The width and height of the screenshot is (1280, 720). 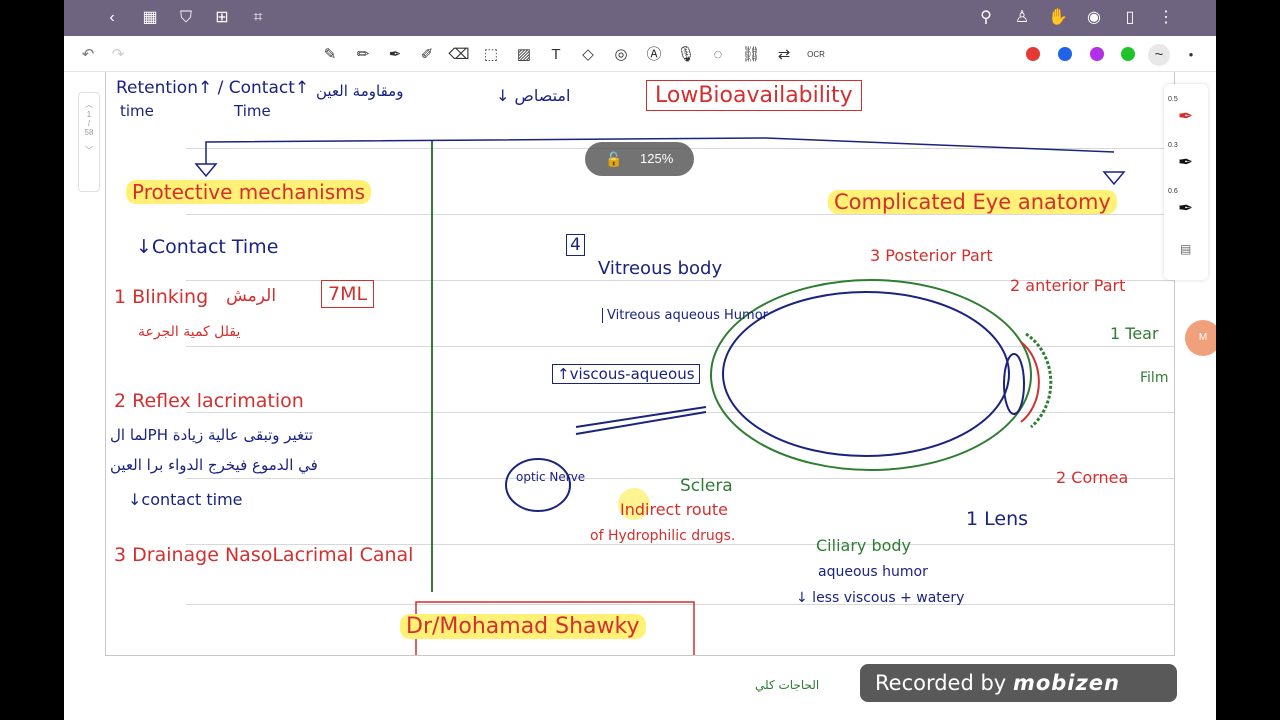 I want to click on pencil-icon: ✏, so click(x=363, y=55).